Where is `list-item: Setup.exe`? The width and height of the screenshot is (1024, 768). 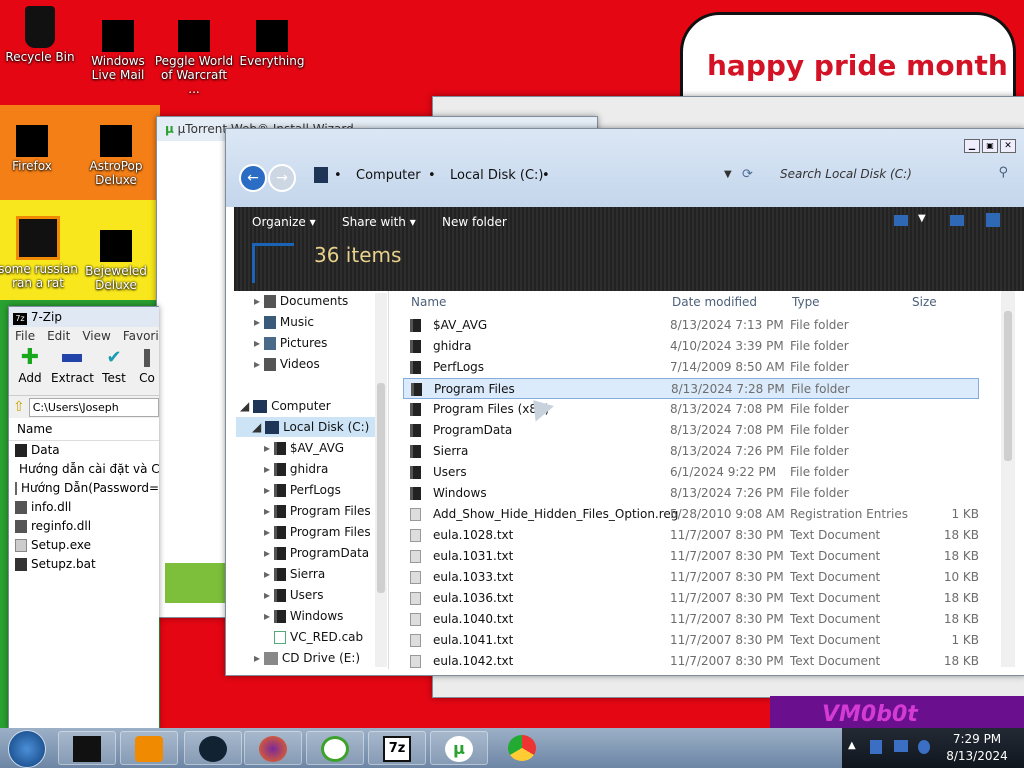
list-item: Setup.exe is located at coordinates (84, 545).